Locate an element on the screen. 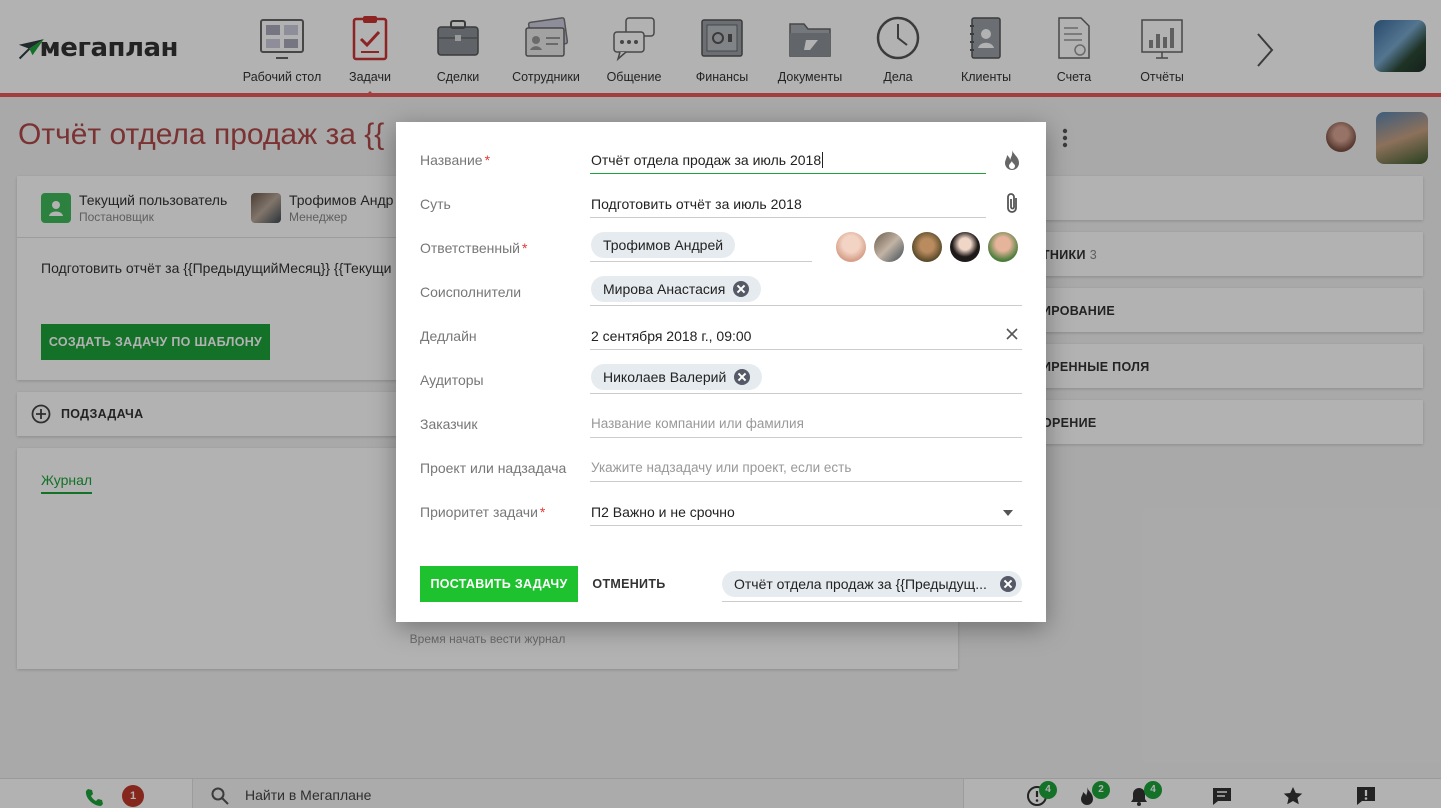 The image size is (1441, 808). row-priority: Приоритет задачи * П2 Важно и не срочно is located at coordinates (721, 504).